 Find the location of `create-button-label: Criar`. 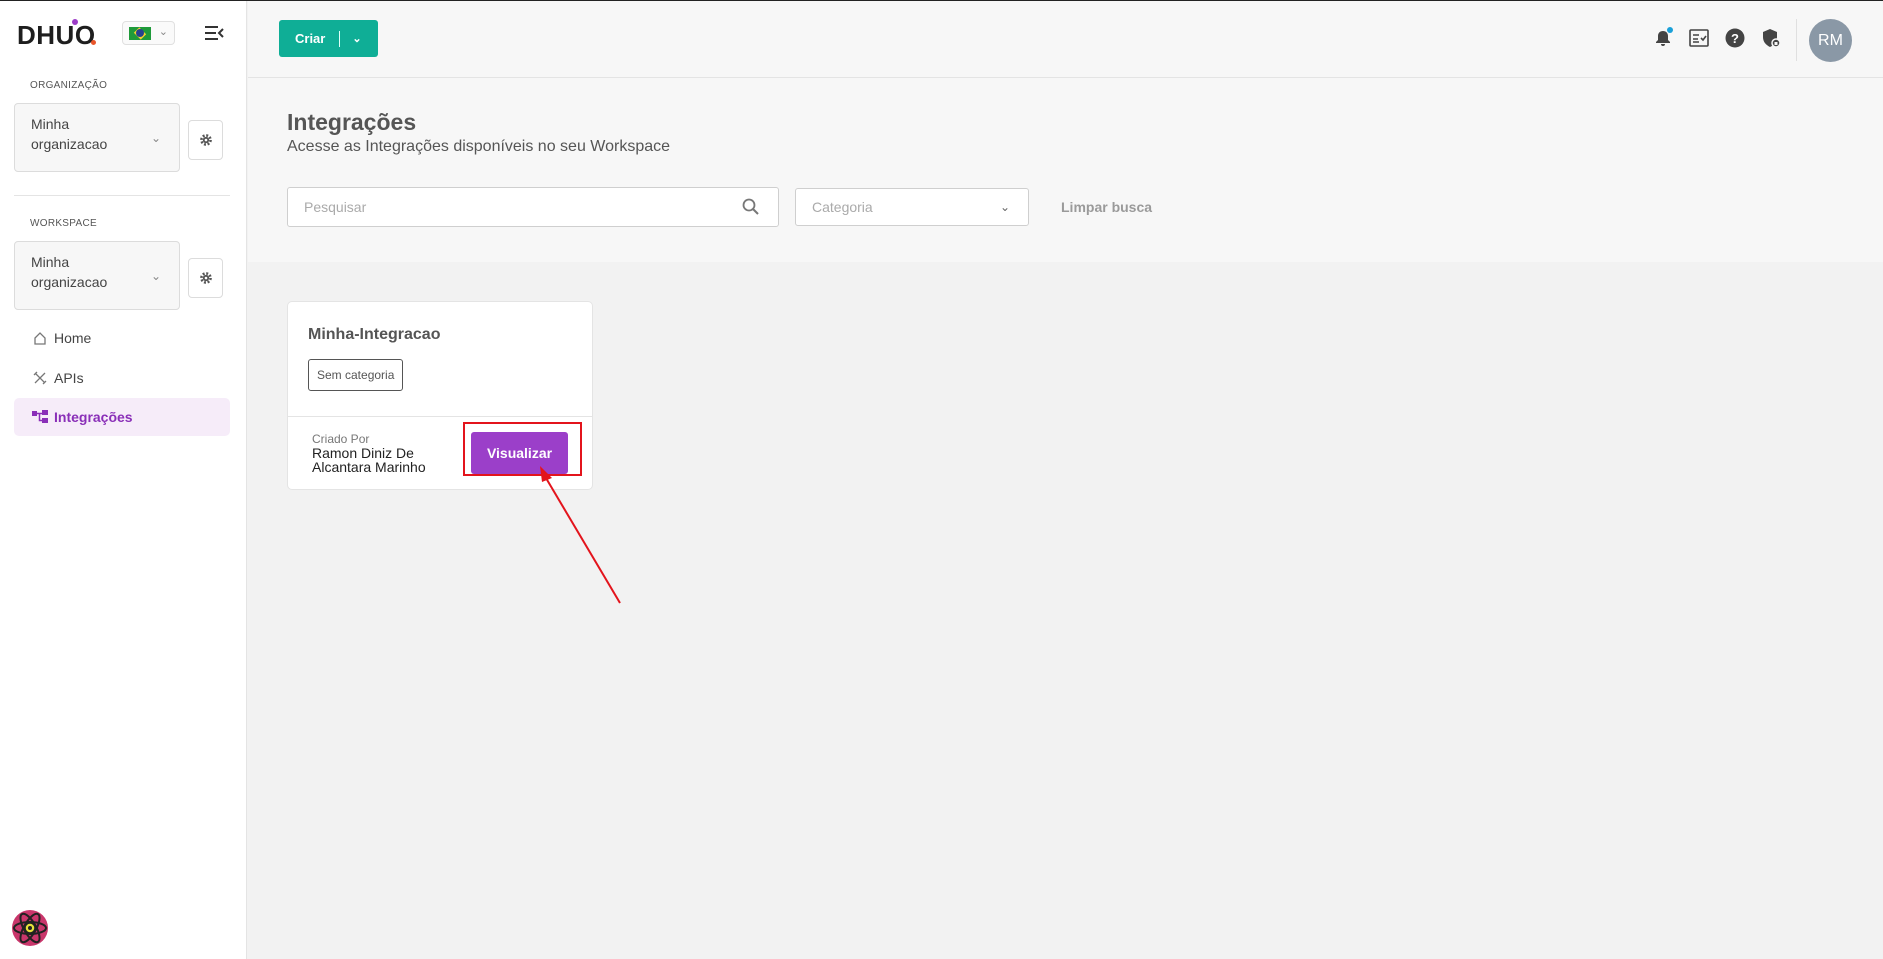

create-button-label: Criar is located at coordinates (310, 38).